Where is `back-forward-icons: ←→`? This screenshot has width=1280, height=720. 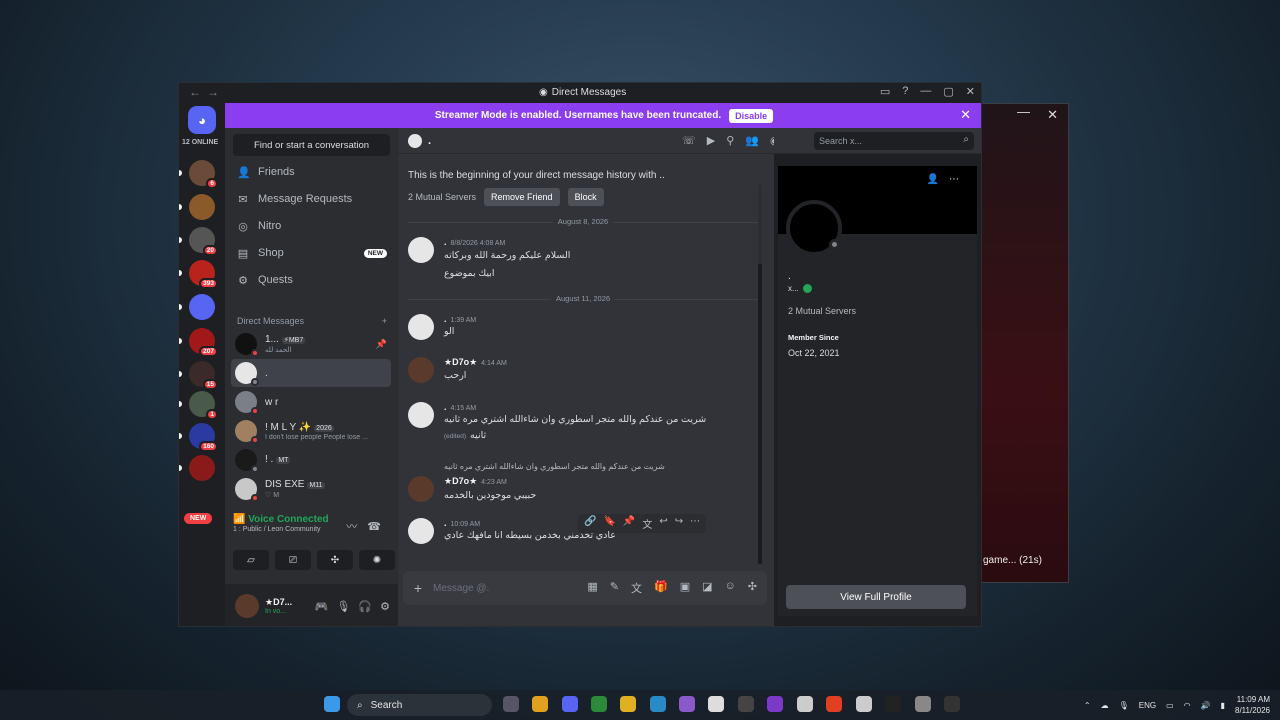
back-forward-icons: ←→ is located at coordinates (207, 92).